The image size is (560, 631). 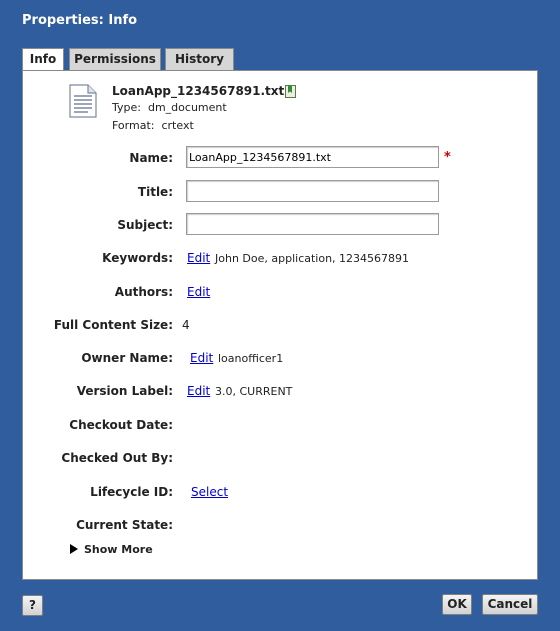 I want to click on authors-label: Authors:, so click(x=143, y=292).